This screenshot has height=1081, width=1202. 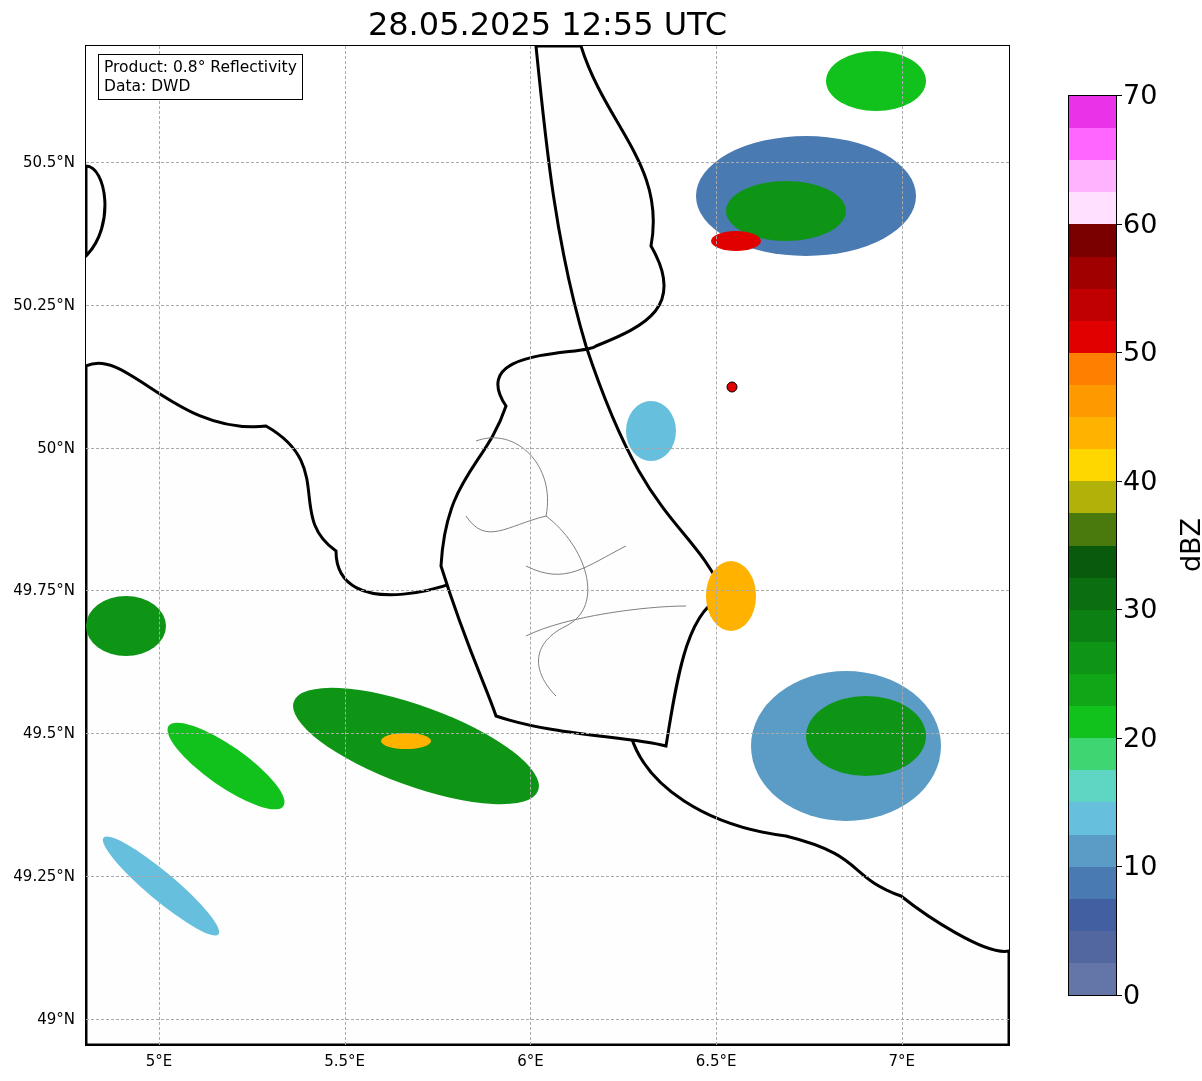 What do you see at coordinates (1140, 95) in the screenshot?
I see `colorbar-tick-label: 70` at bounding box center [1140, 95].